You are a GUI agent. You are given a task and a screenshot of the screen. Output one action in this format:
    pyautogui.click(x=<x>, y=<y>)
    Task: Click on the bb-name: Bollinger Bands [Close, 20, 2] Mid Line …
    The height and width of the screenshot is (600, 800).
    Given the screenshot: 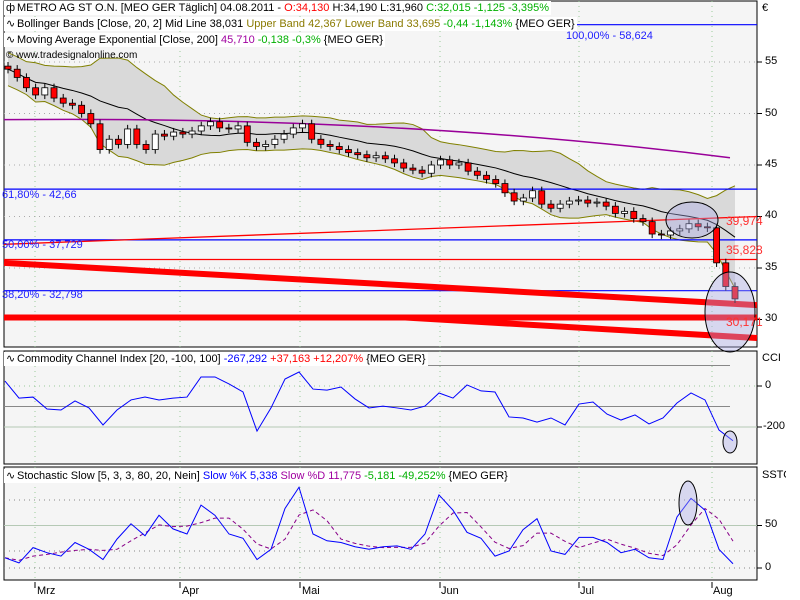 What is the action you would take?
    pyautogui.click(x=132, y=24)
    